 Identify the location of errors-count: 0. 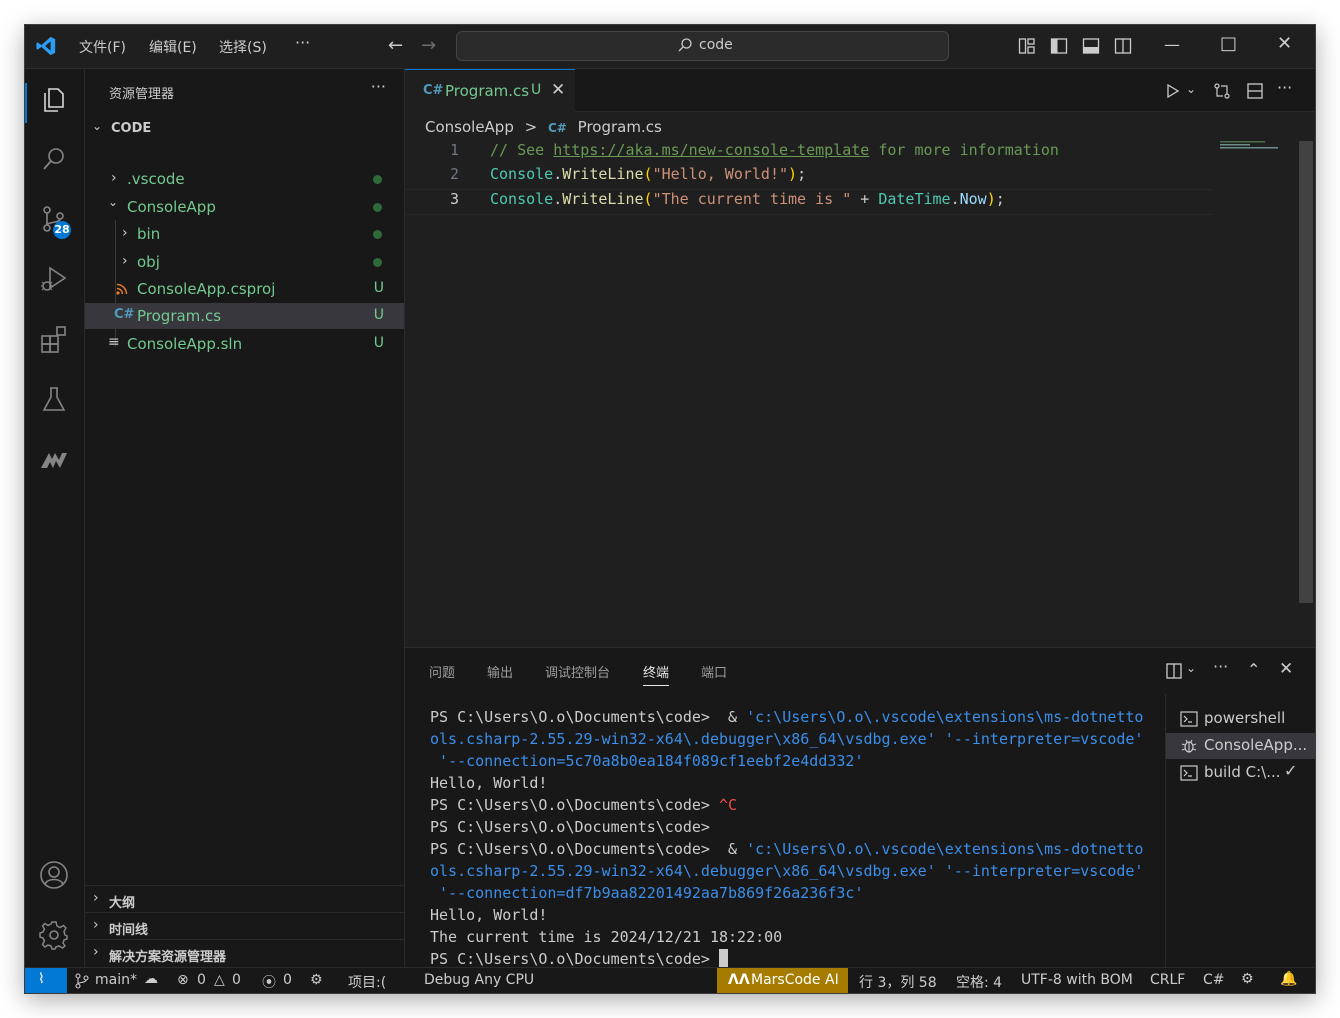
(201, 980).